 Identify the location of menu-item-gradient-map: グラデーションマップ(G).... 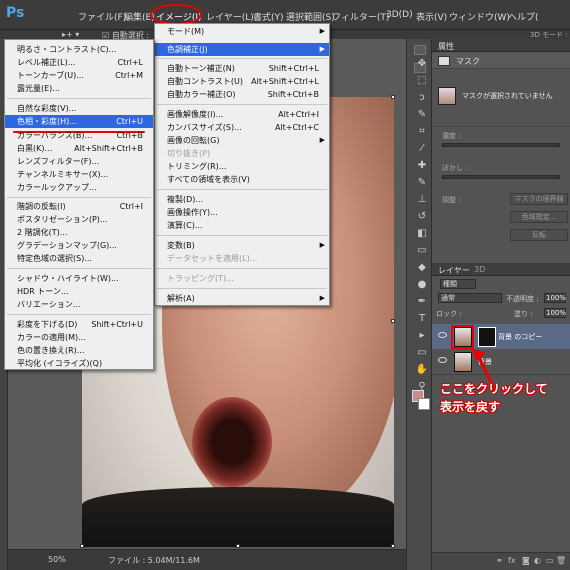
(79, 245).